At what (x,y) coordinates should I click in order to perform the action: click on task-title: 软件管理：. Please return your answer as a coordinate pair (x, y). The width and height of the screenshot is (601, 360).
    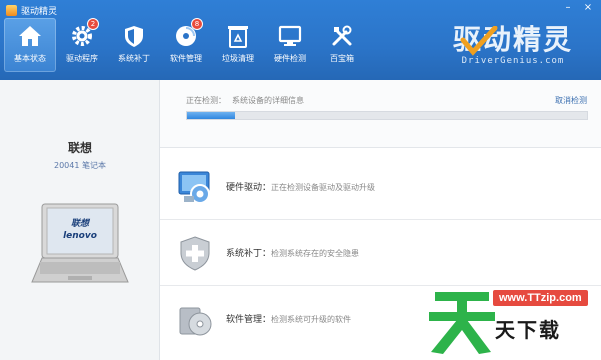
    Looking at the image, I should click on (249, 320).